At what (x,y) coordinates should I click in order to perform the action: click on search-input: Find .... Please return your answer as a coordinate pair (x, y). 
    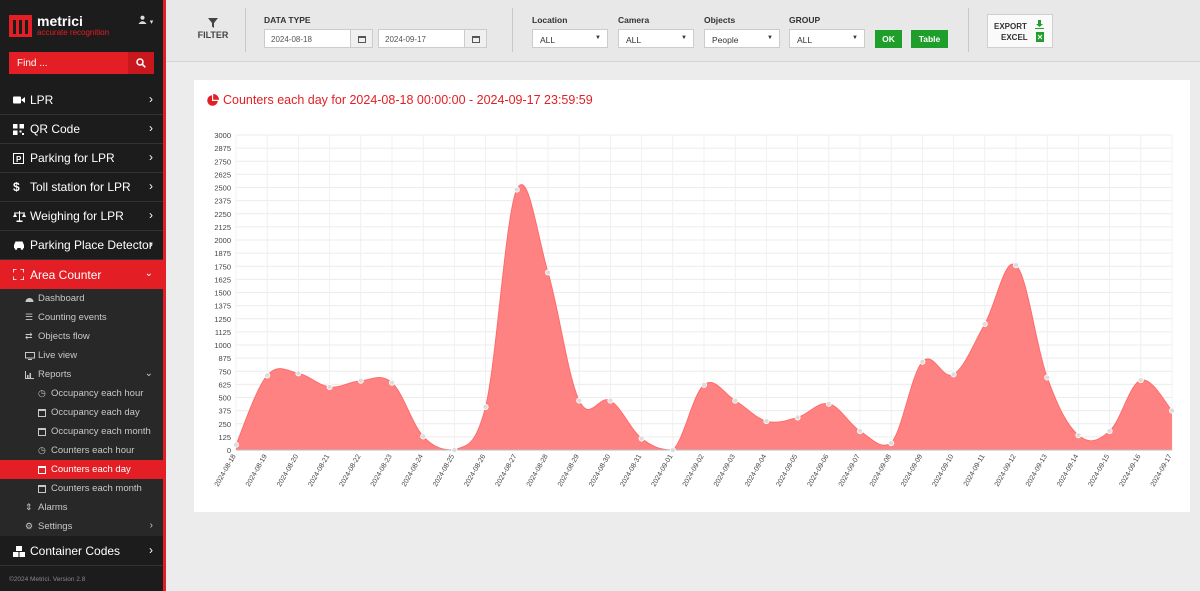
    Looking at the image, I should click on (68, 63).